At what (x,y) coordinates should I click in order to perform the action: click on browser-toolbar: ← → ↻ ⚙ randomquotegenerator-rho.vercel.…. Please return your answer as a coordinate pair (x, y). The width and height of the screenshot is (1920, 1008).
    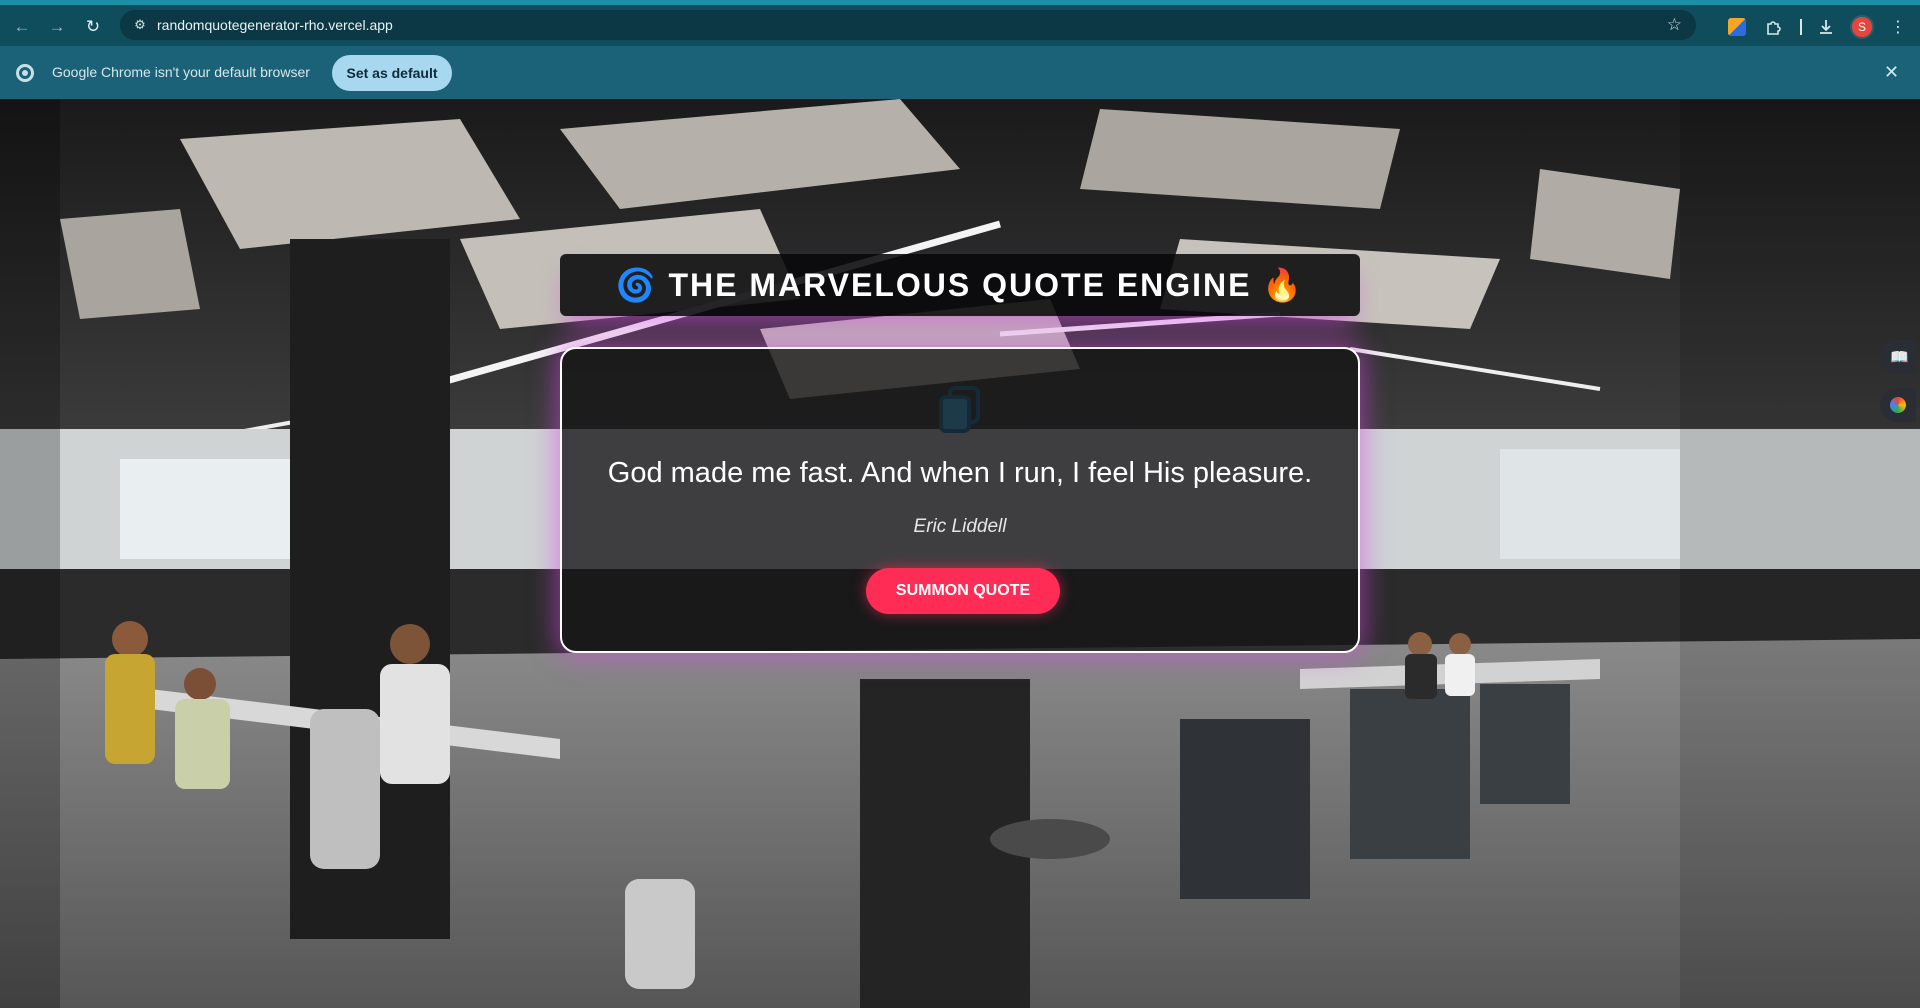
    Looking at the image, I should click on (960, 23).